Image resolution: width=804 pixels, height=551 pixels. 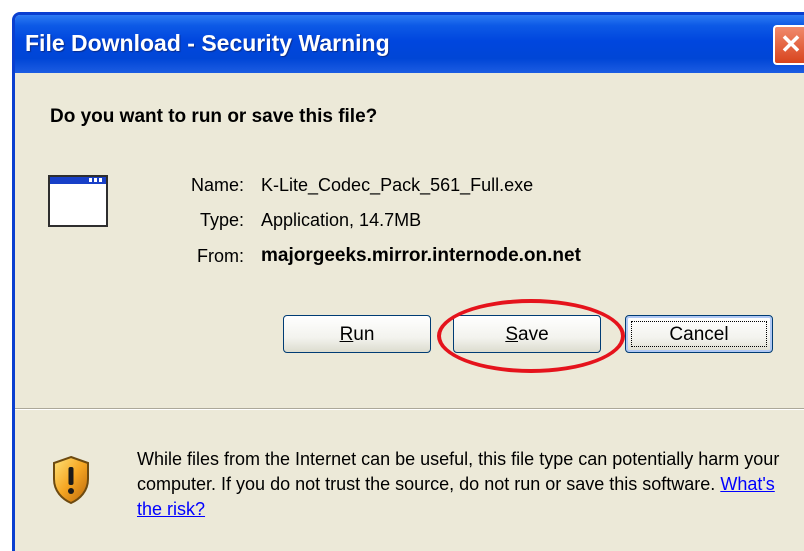 I want to click on run-button: Run, so click(x=357, y=334).